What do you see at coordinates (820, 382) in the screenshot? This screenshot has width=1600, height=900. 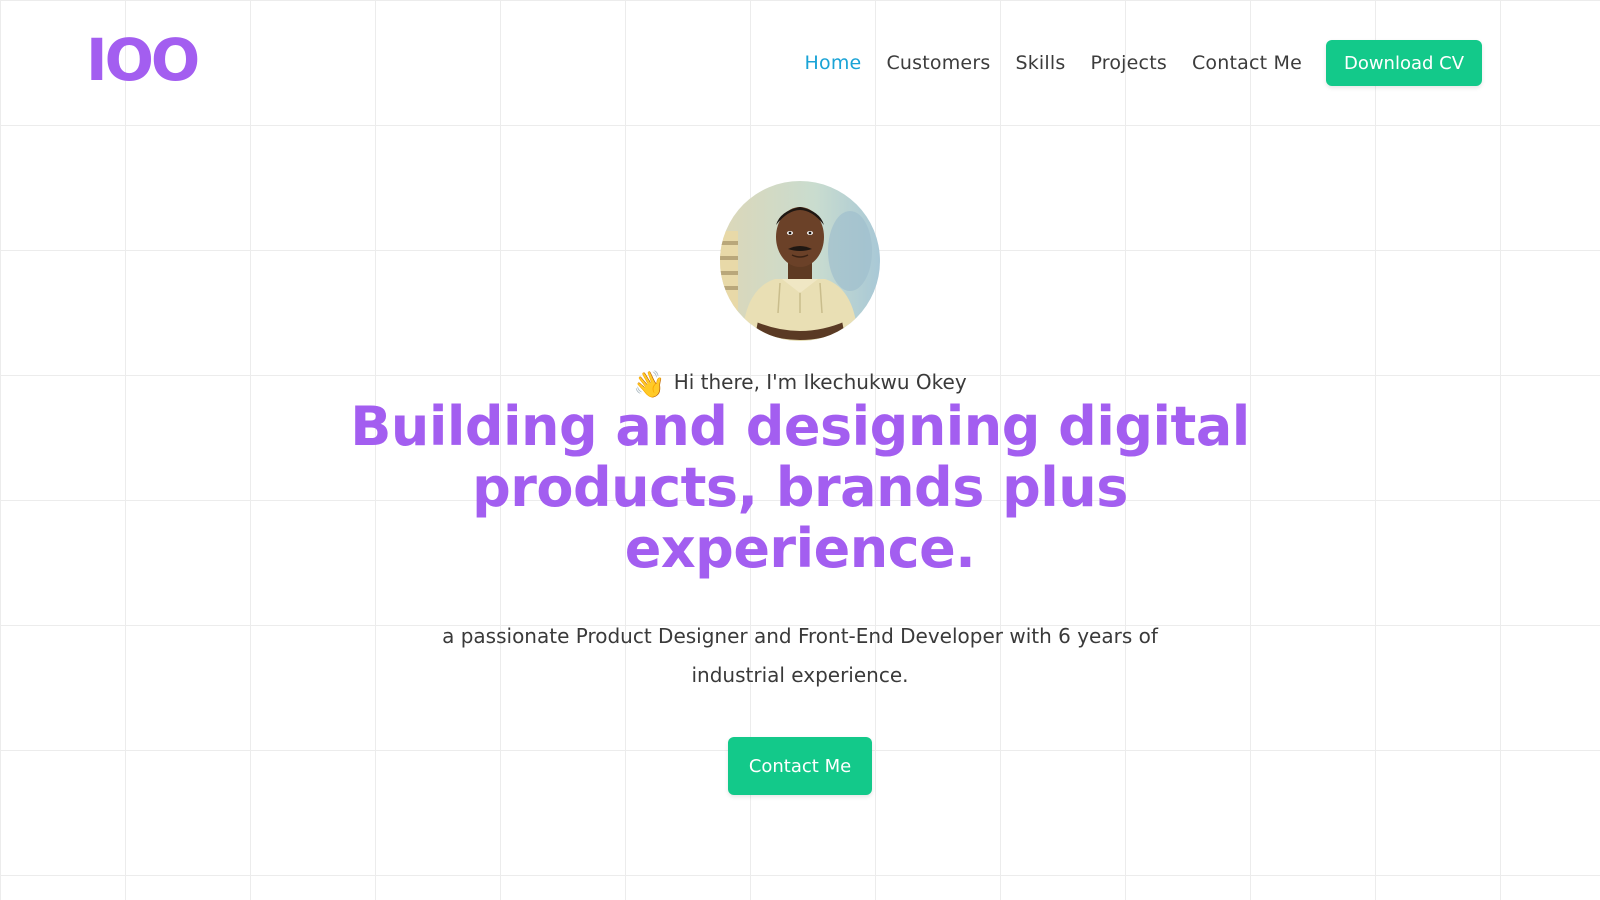 I see `greeting-text: Hi there, I'm Ikechukwu Okey` at bounding box center [820, 382].